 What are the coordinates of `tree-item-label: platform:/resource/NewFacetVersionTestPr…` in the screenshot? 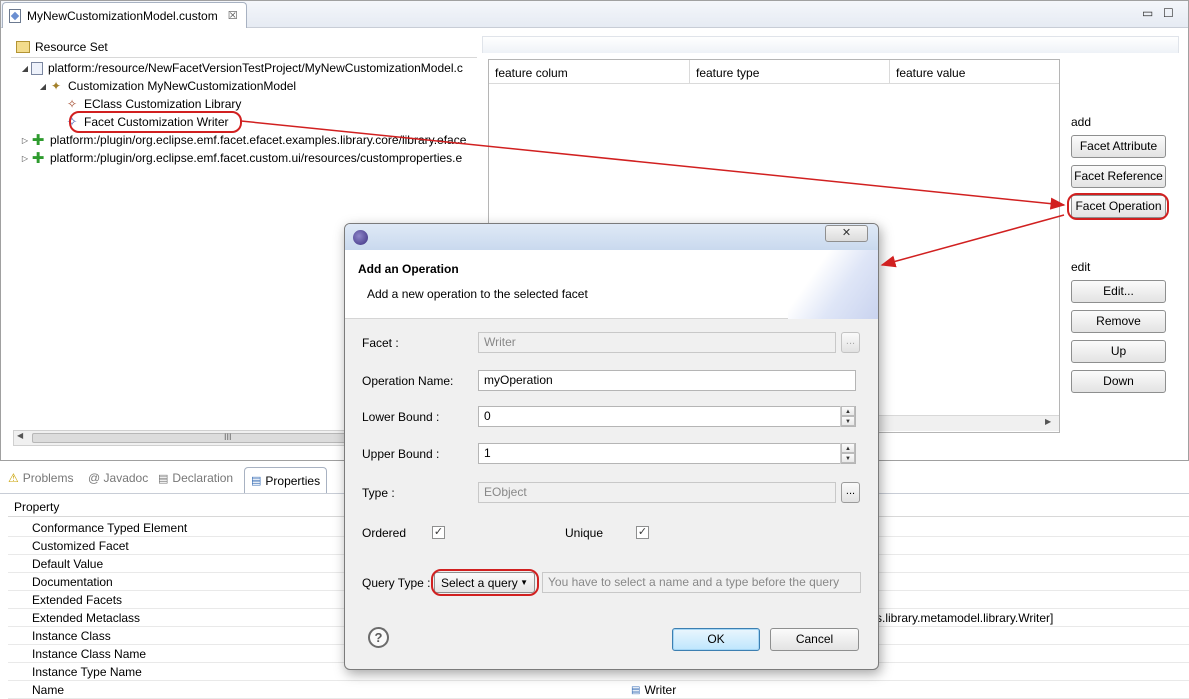 It's located at (255, 68).